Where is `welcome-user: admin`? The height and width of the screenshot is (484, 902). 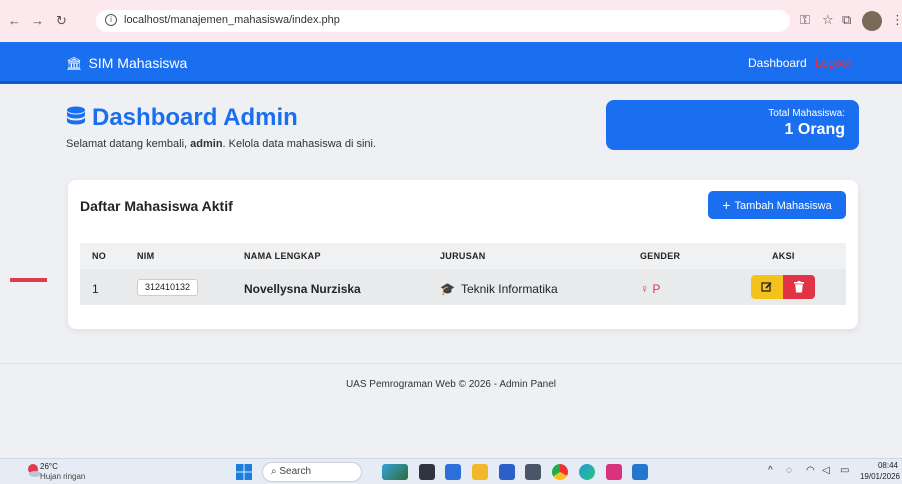
welcome-user: admin is located at coordinates (206, 144).